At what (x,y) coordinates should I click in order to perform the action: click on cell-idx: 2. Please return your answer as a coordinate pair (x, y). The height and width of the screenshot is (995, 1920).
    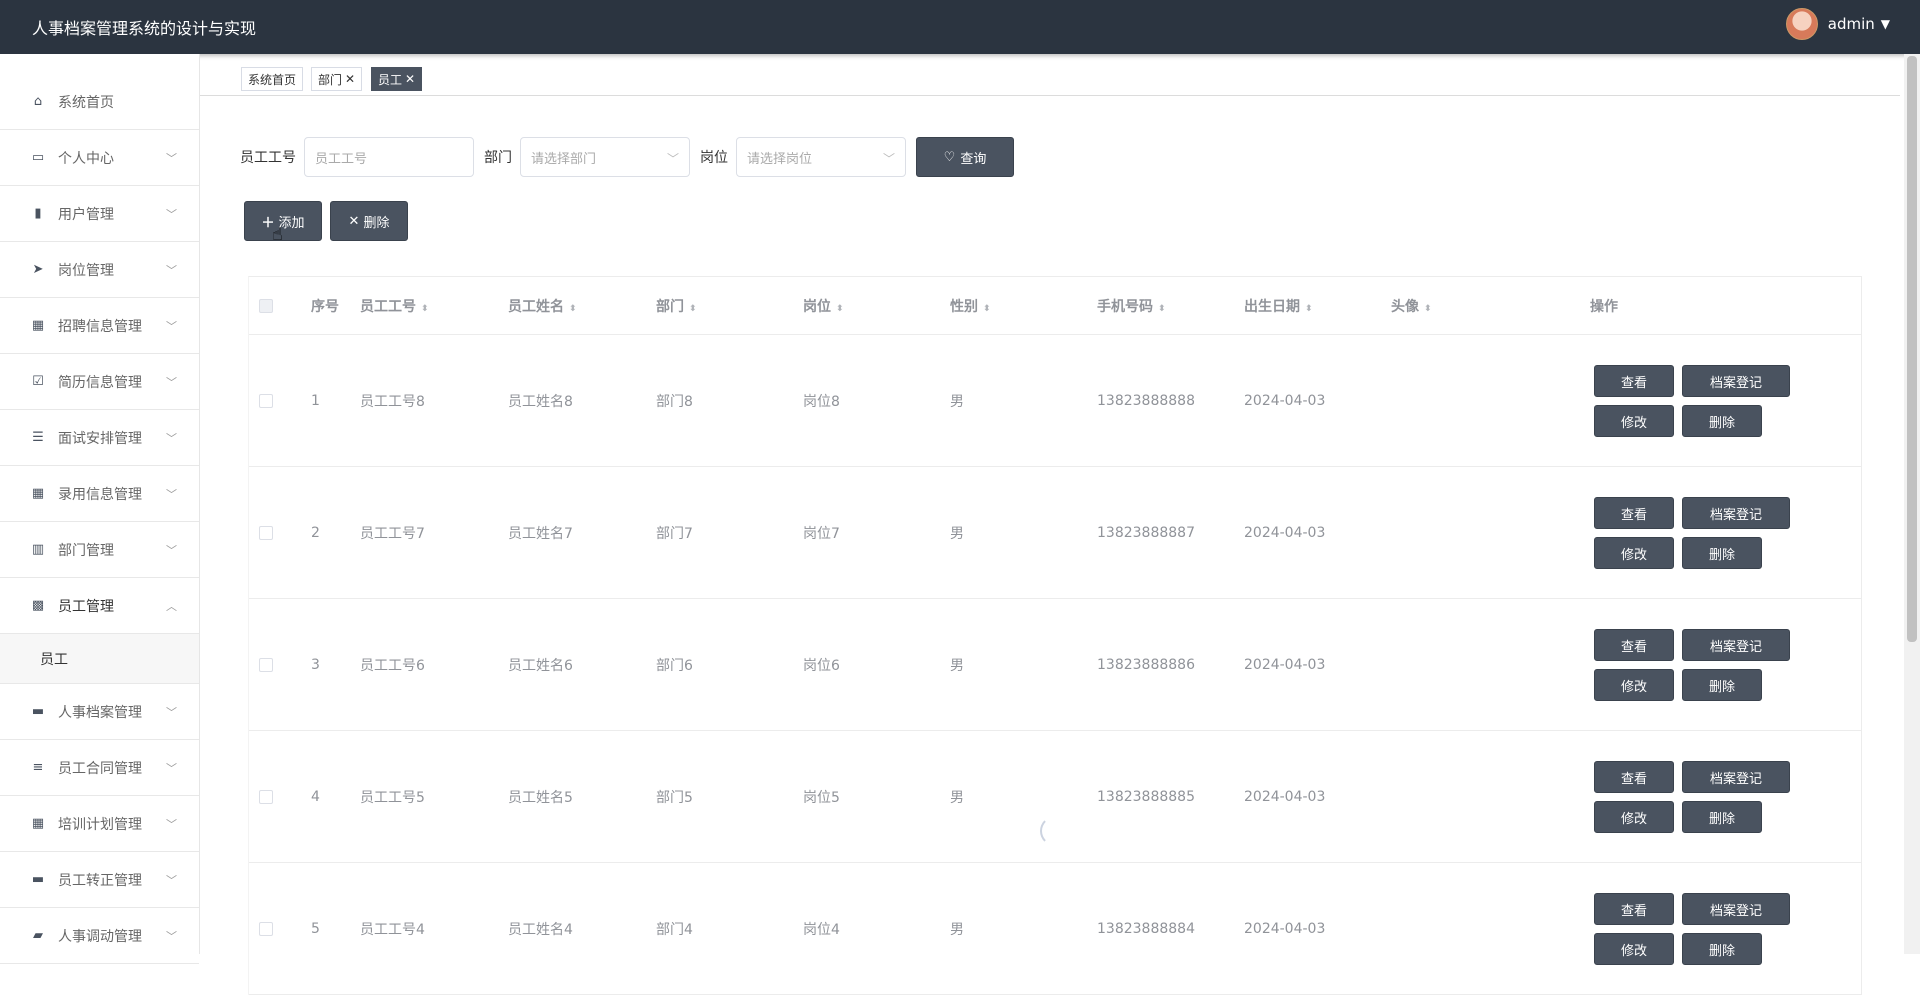
    Looking at the image, I should click on (315, 532).